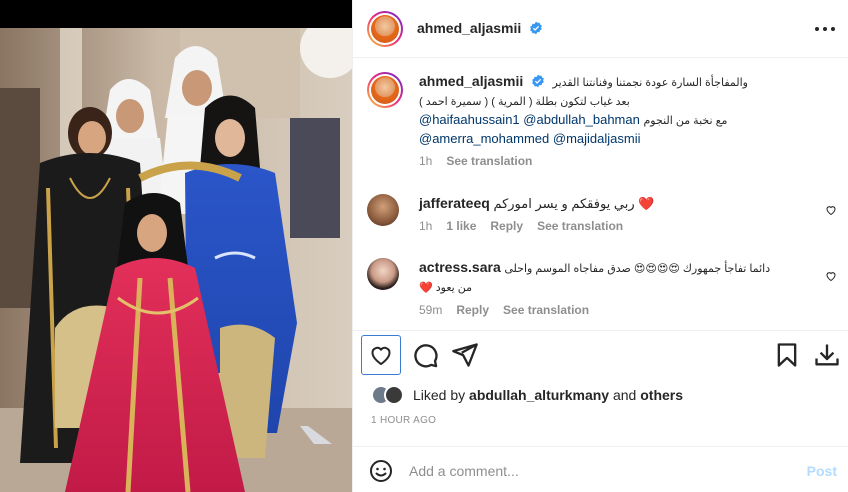  What do you see at coordinates (685, 121) in the screenshot?
I see `caption-mid-text: مع نخبة من النجوم` at bounding box center [685, 121].